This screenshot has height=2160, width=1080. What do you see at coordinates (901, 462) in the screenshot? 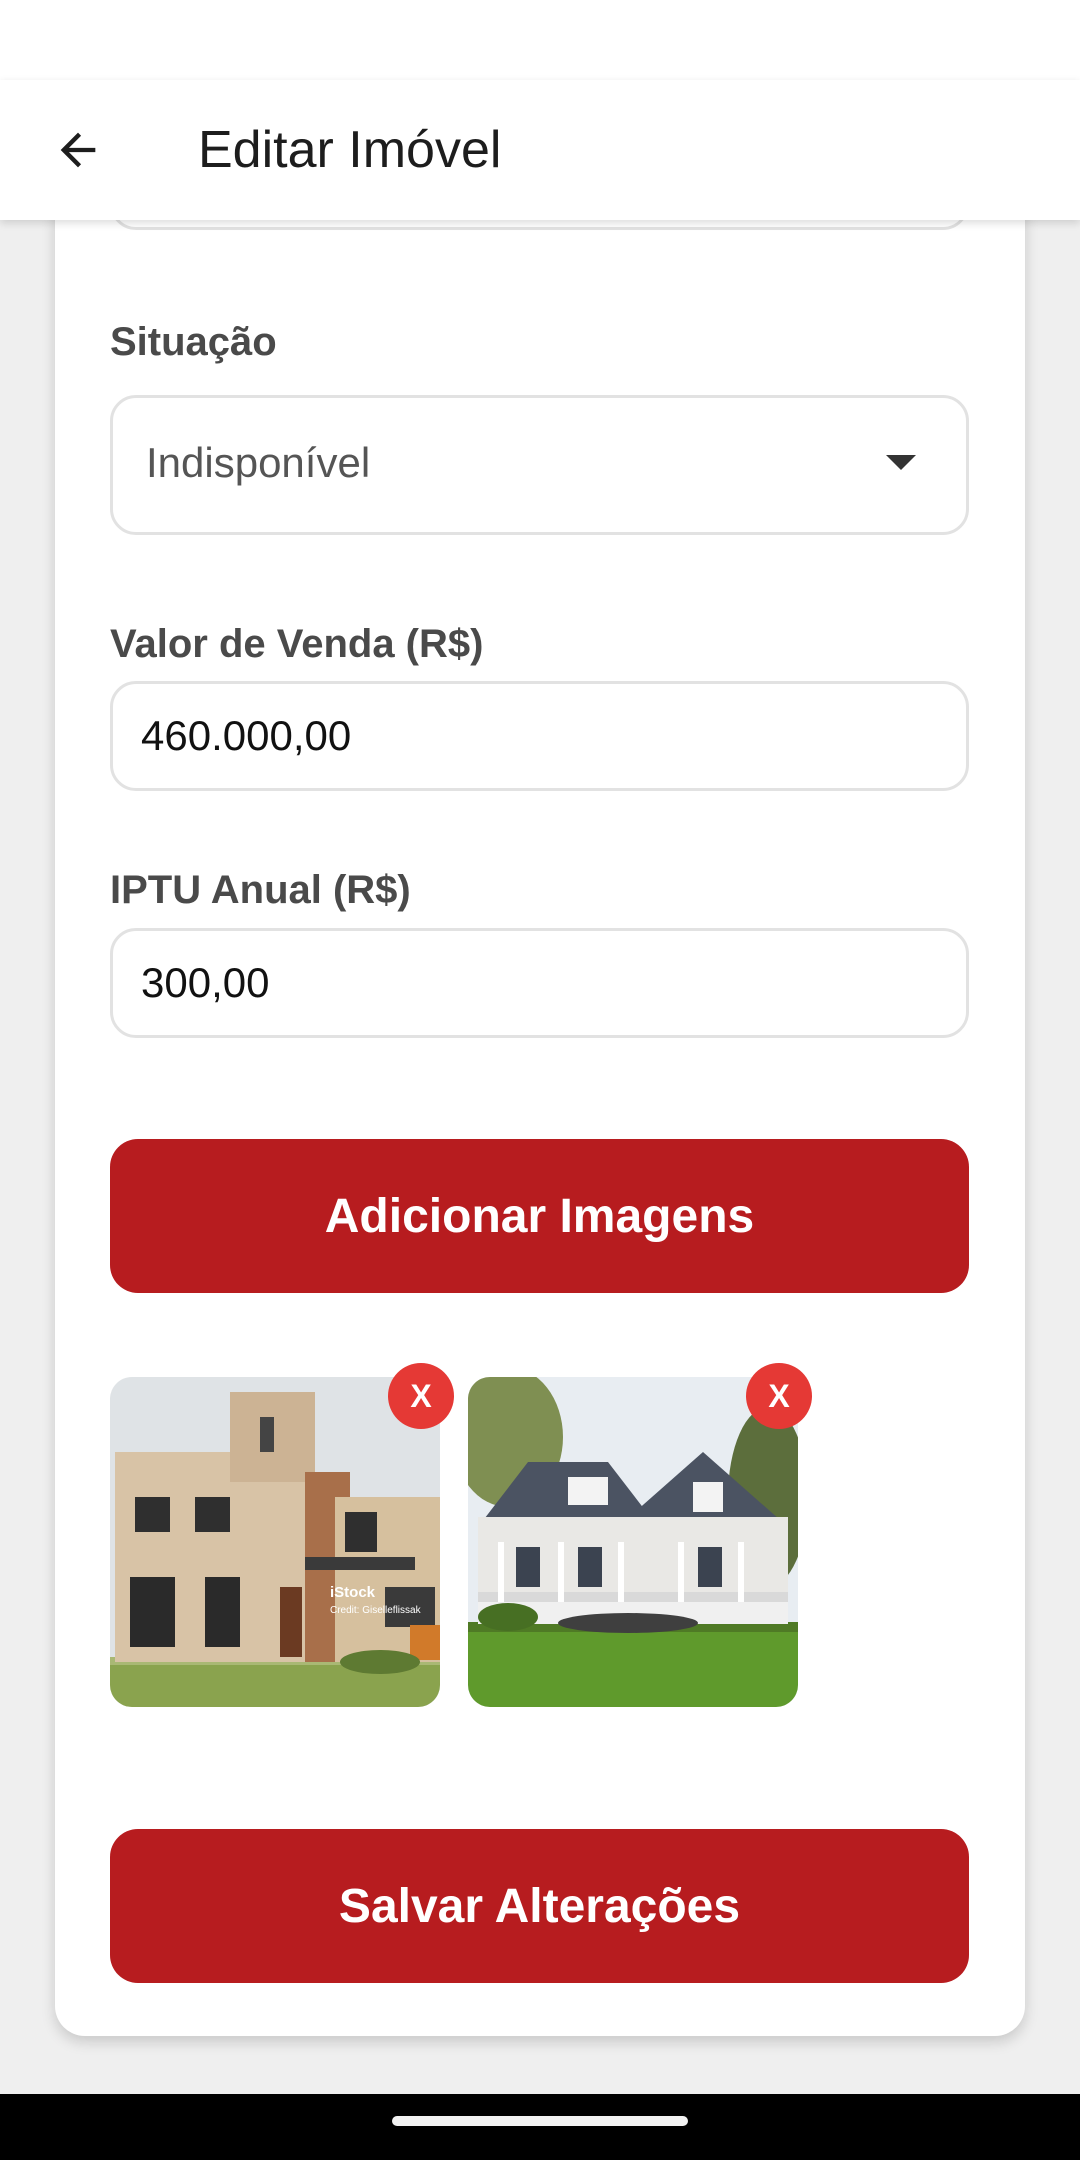
I see `chevron-down-icon` at bounding box center [901, 462].